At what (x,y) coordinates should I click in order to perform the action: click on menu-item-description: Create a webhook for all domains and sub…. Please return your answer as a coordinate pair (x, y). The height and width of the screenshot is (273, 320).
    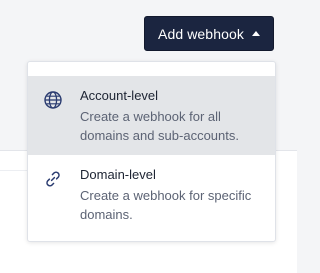
    Looking at the image, I should click on (159, 126).